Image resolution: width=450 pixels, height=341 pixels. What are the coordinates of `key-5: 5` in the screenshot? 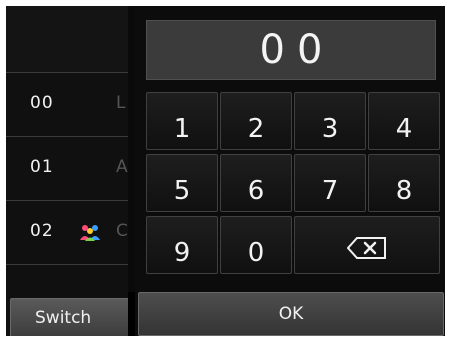 It's located at (182, 183).